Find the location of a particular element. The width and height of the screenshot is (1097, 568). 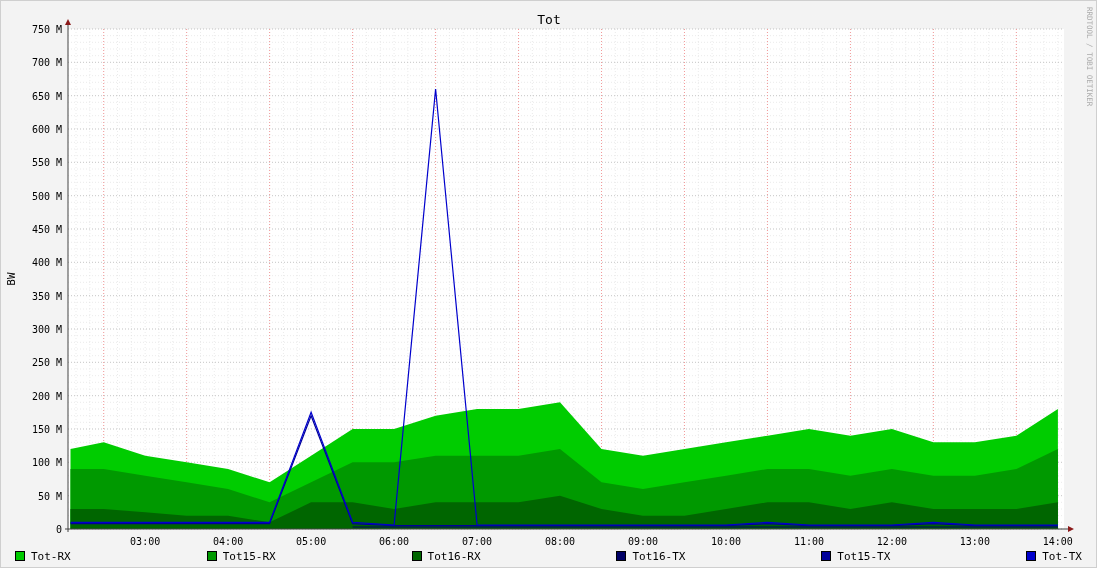

y-axis-title: BW is located at coordinates (11, 279).